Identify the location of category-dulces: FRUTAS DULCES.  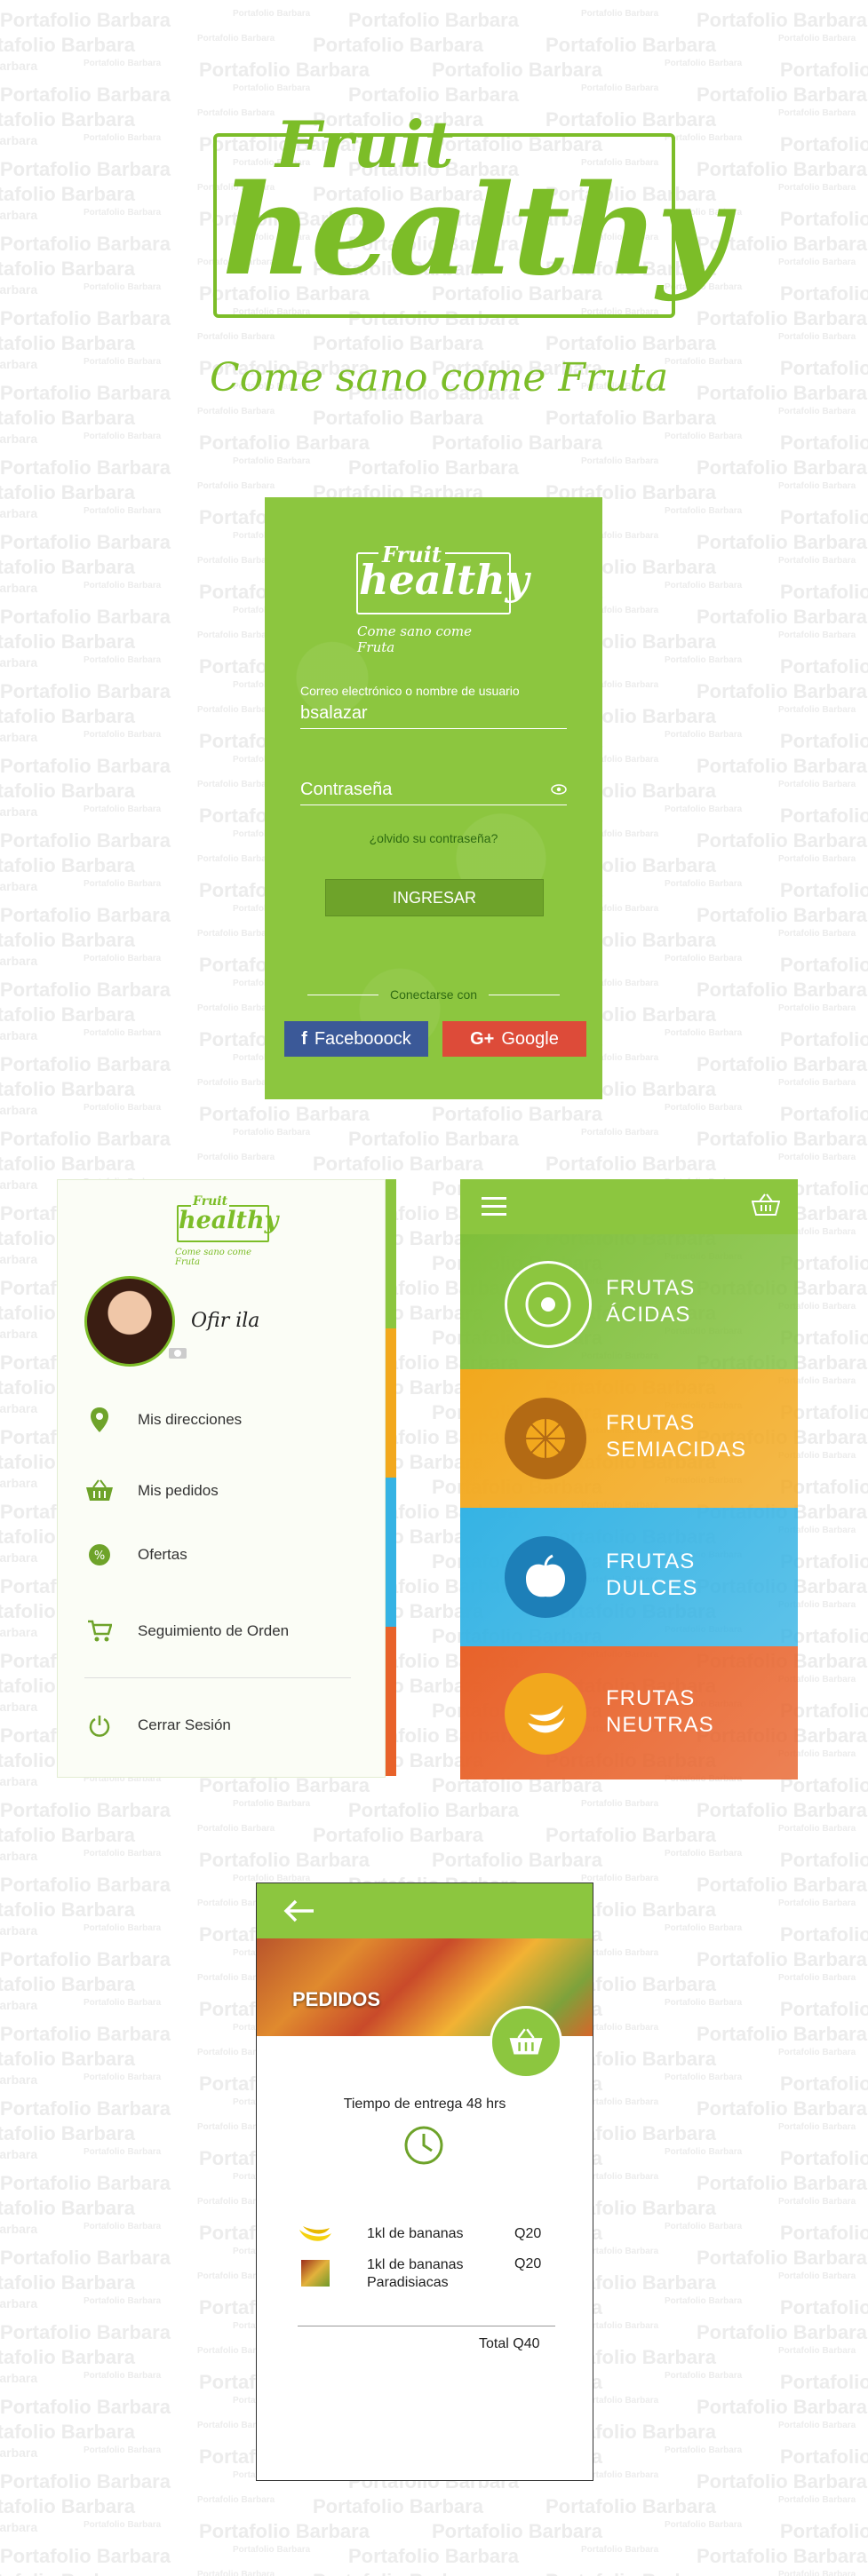
(629, 1577).